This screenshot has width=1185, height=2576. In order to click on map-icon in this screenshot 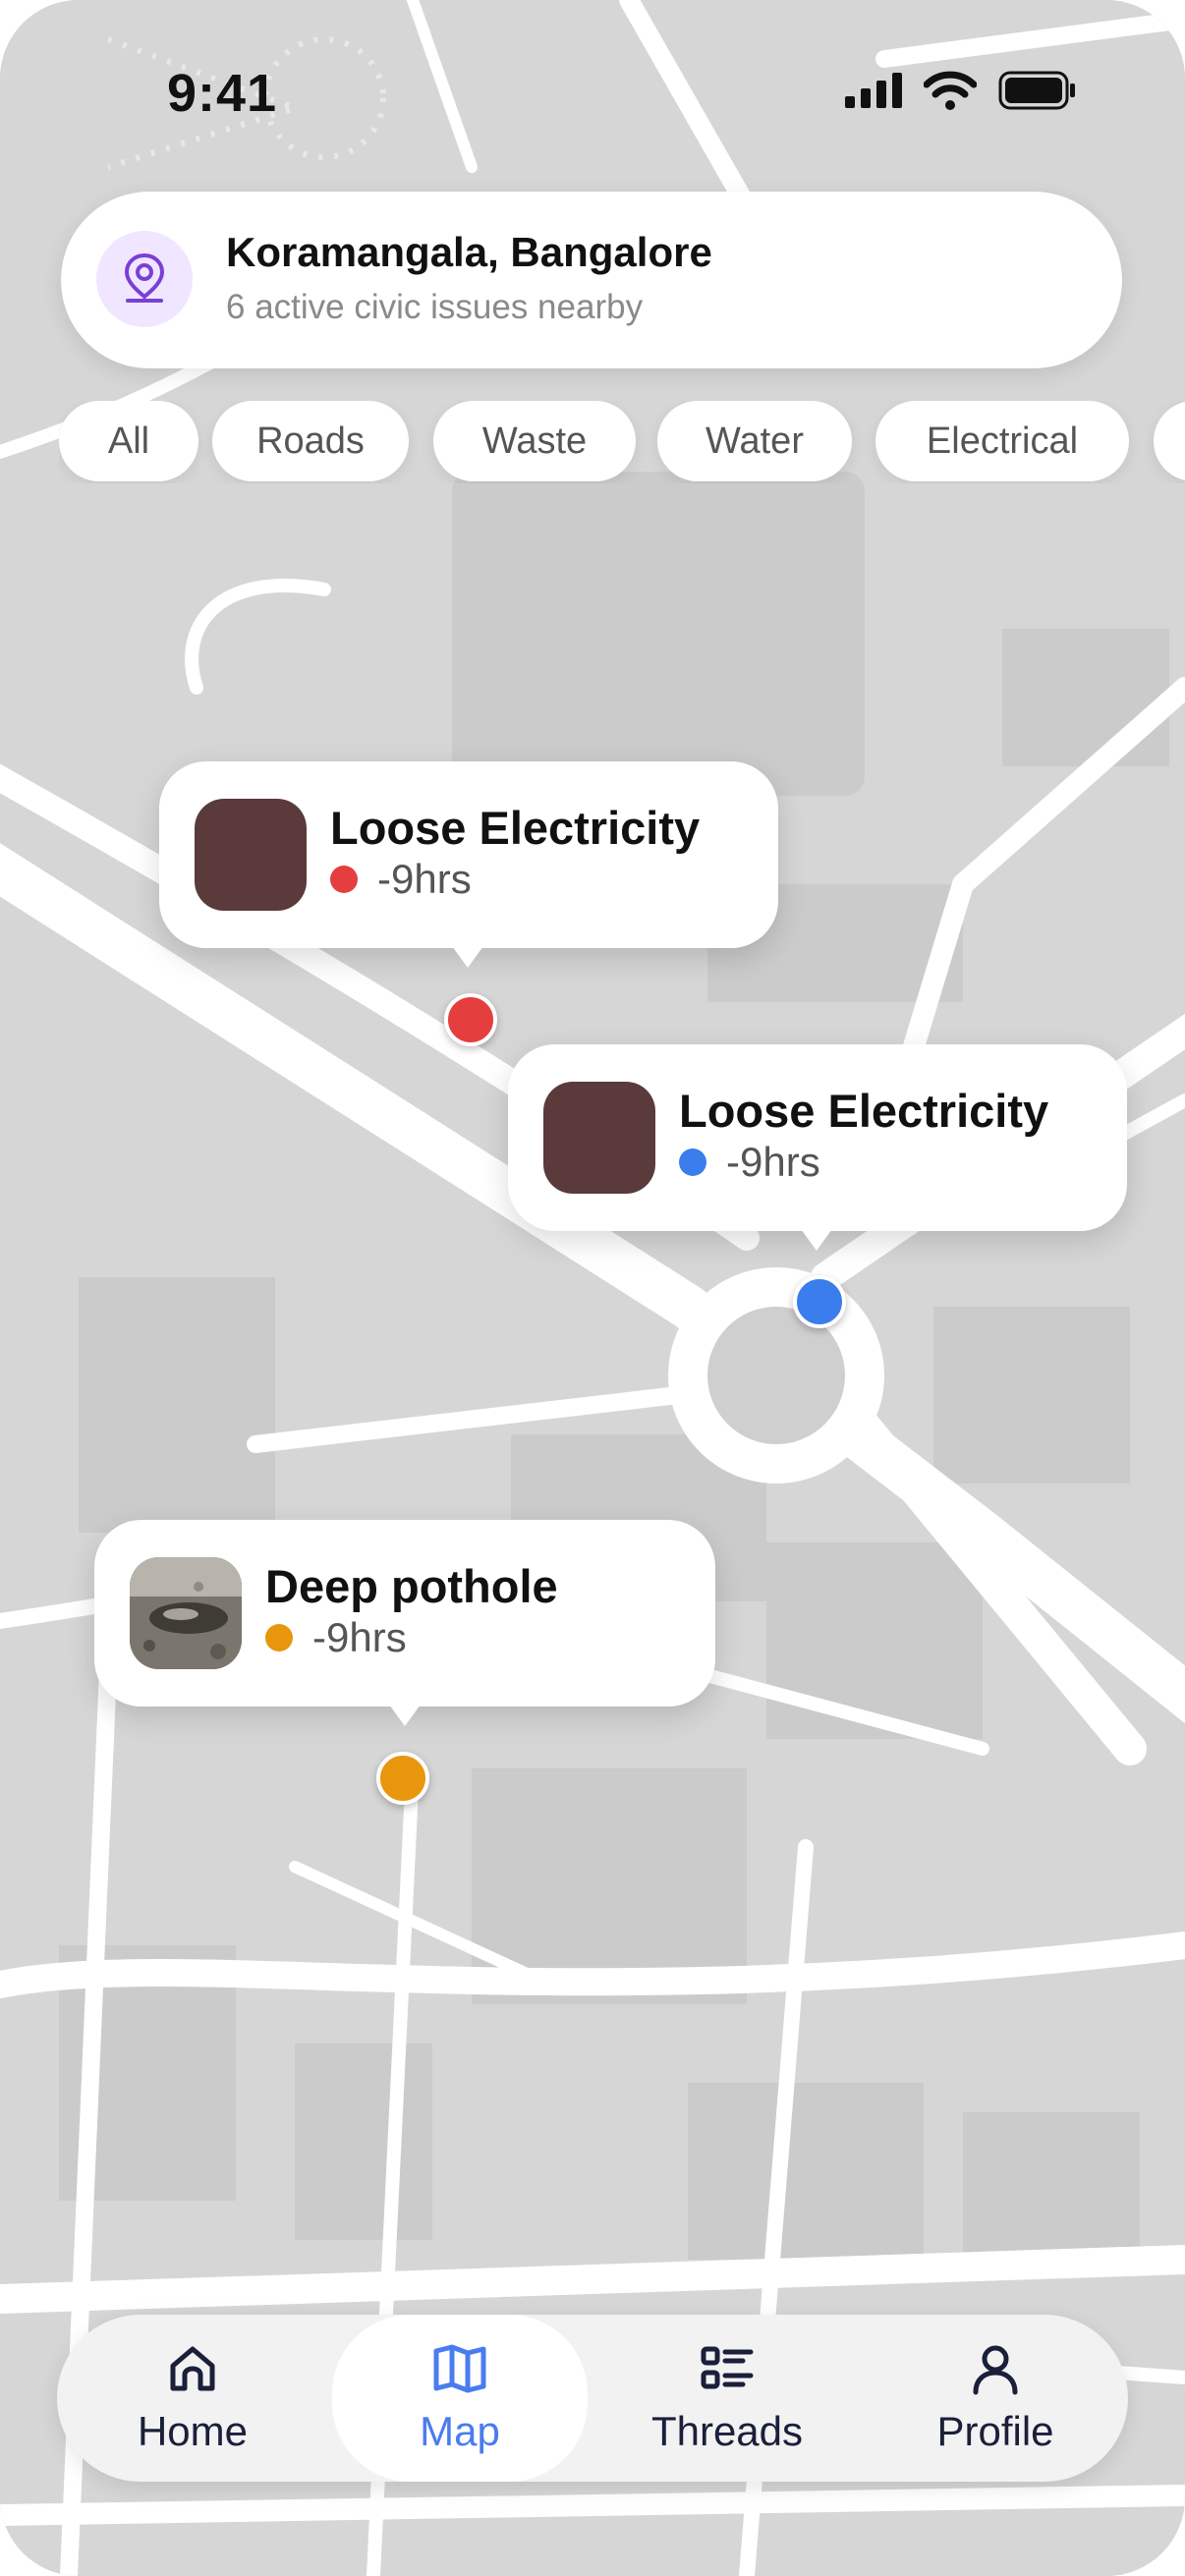, I will do `click(460, 2368)`.